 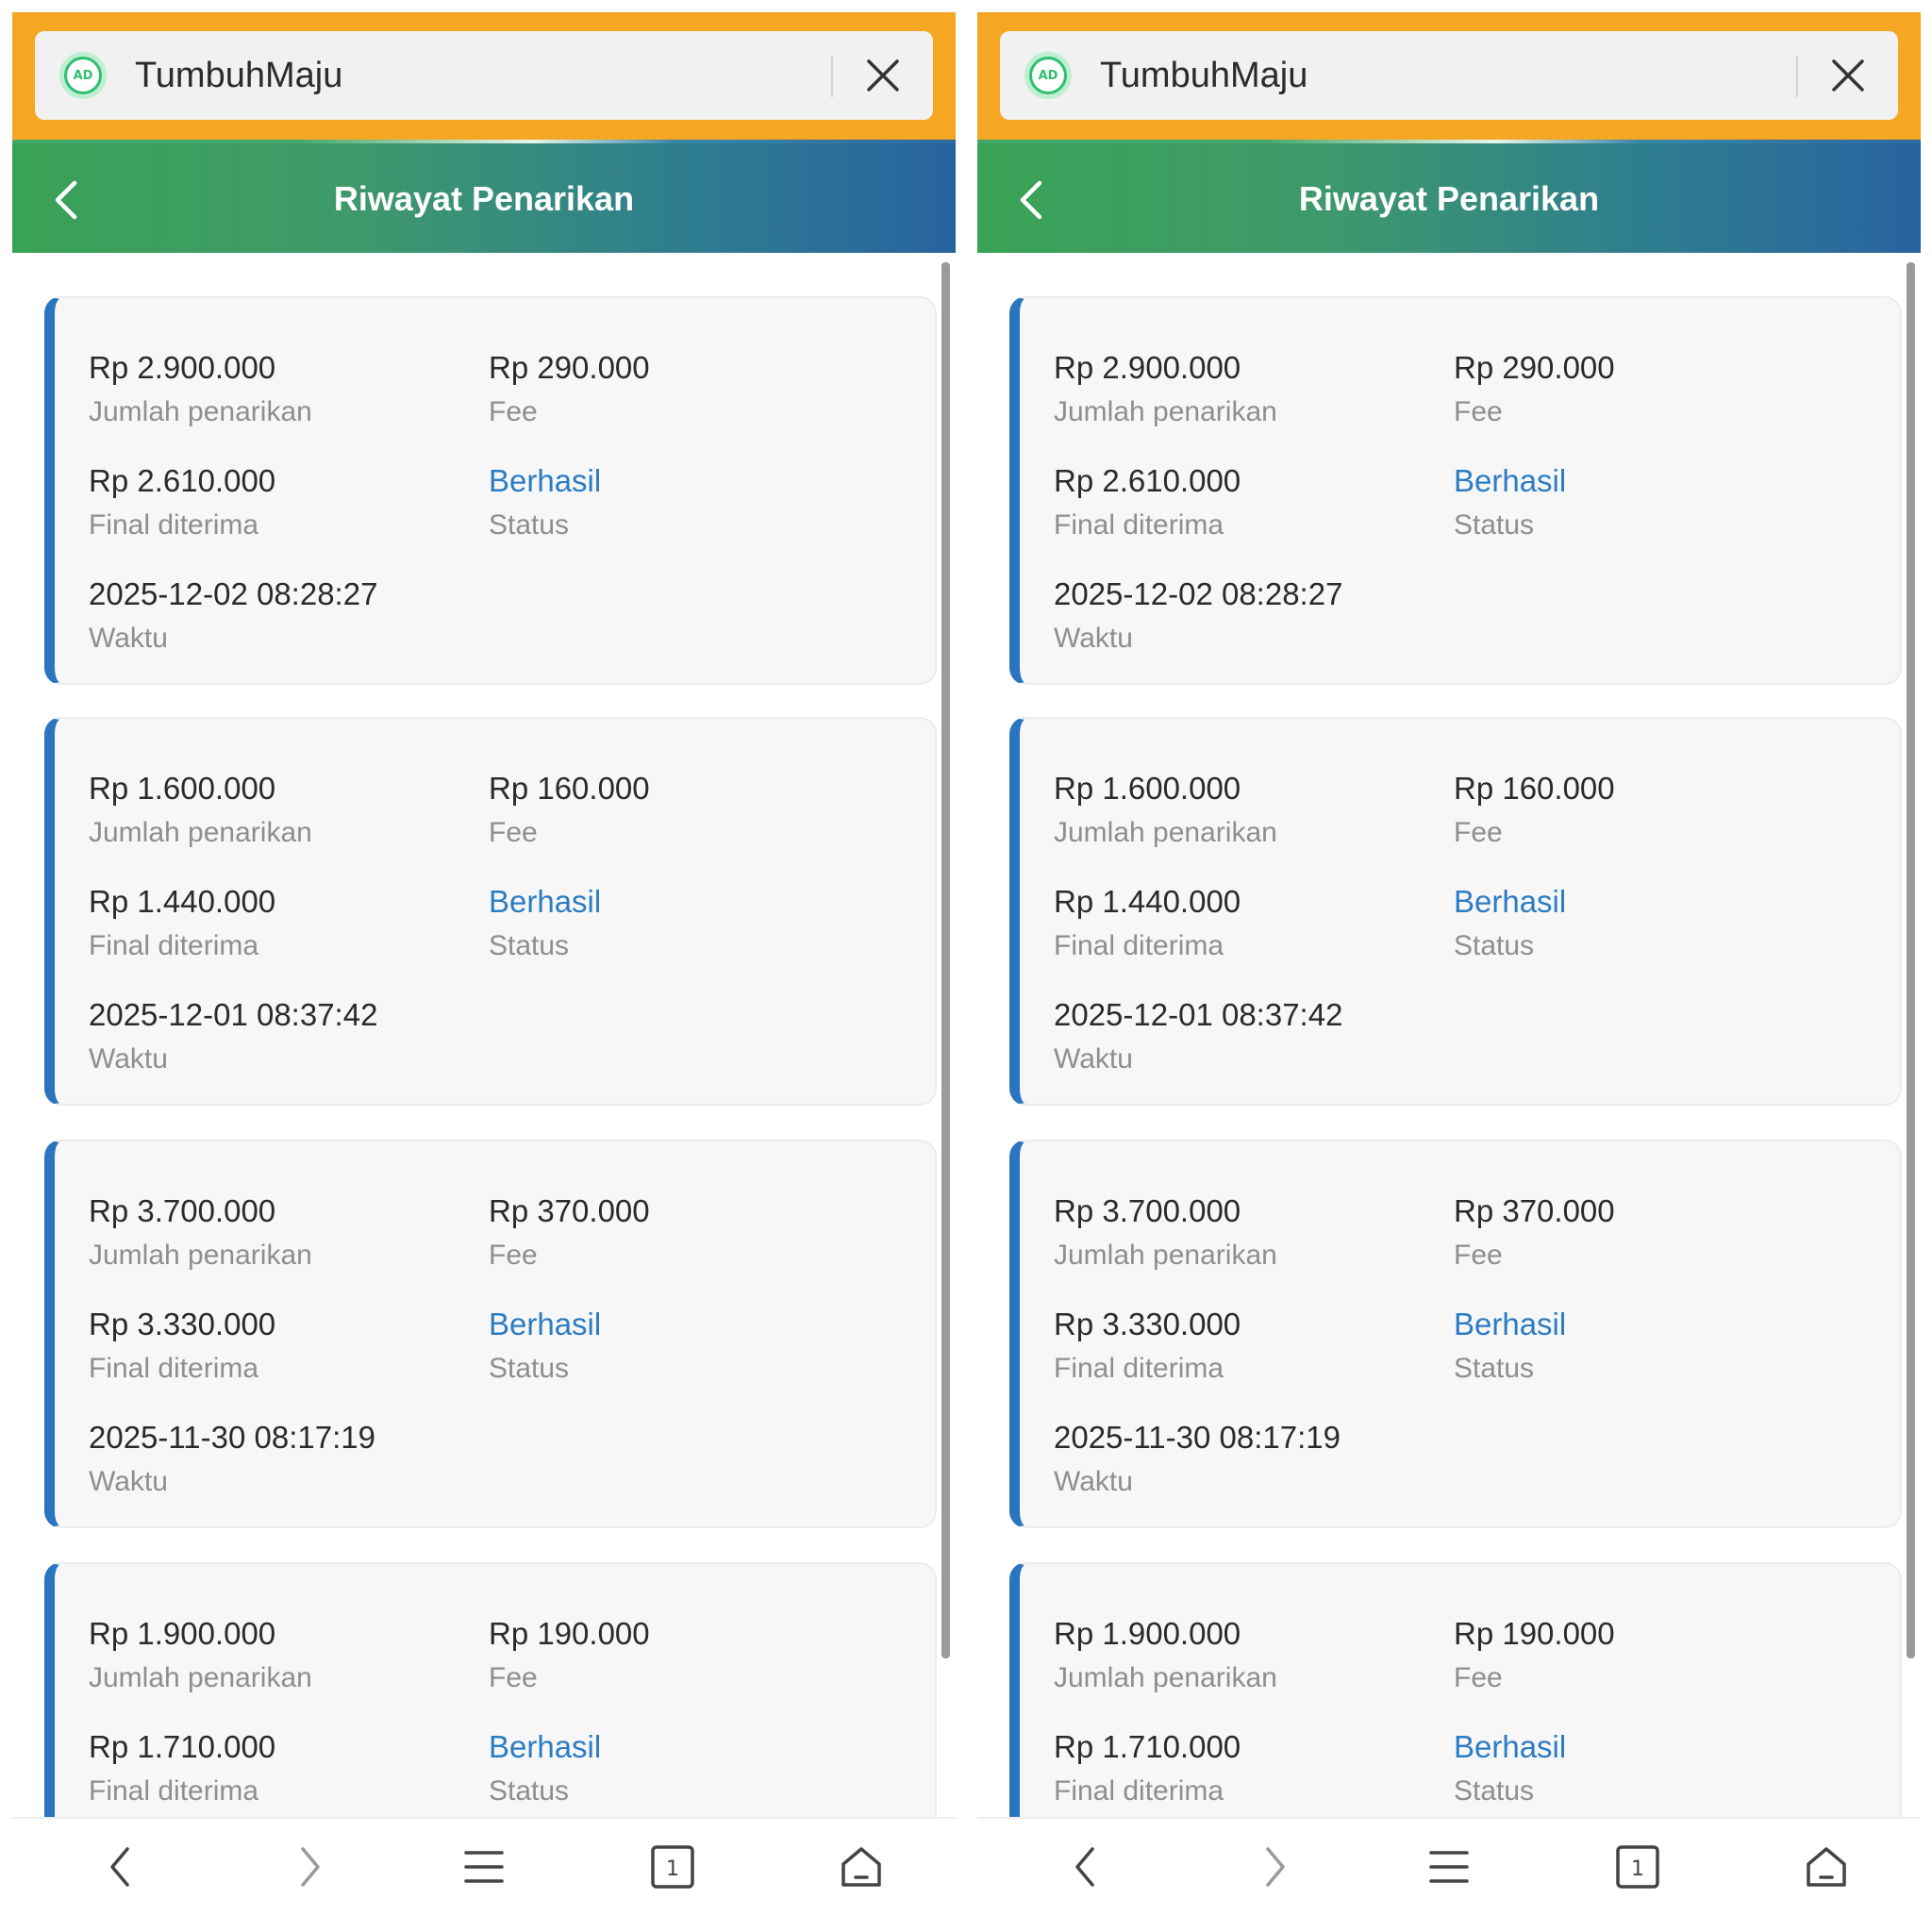 I want to click on fee-value: Rp 370.000, so click(x=569, y=1211).